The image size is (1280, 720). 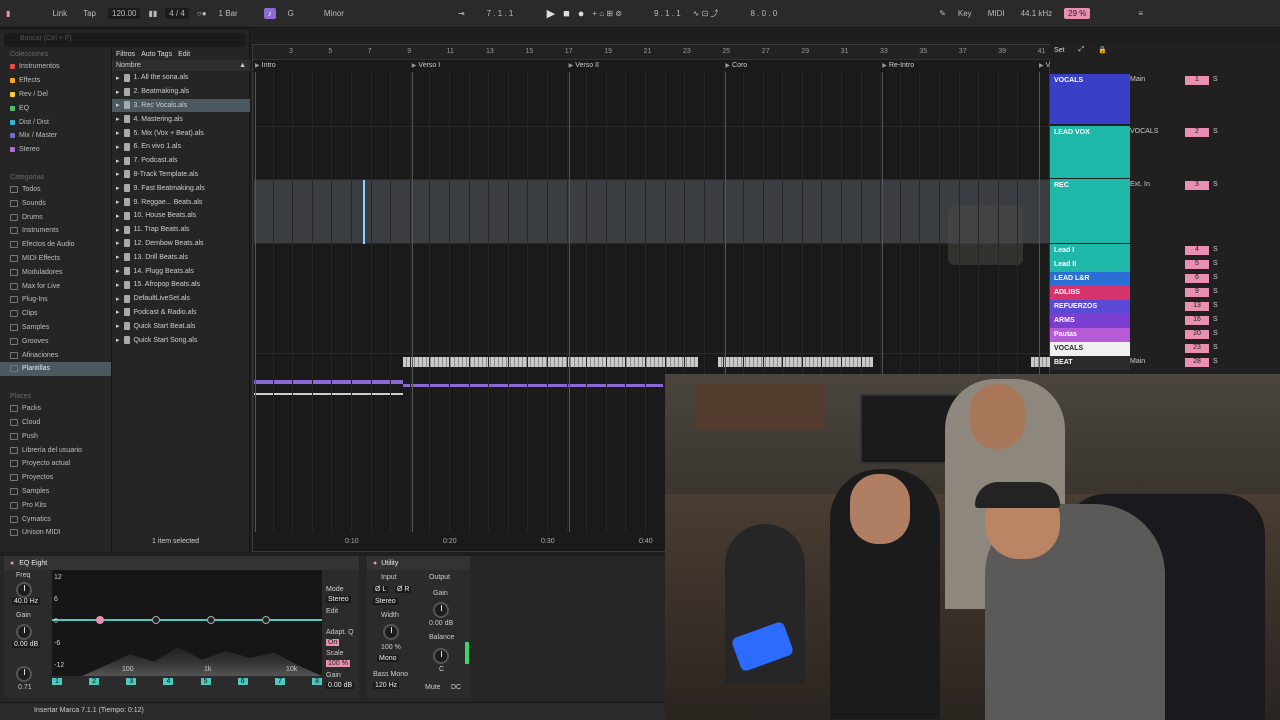 I want to click on lock-icon: 🔒, so click(x=1102, y=50).